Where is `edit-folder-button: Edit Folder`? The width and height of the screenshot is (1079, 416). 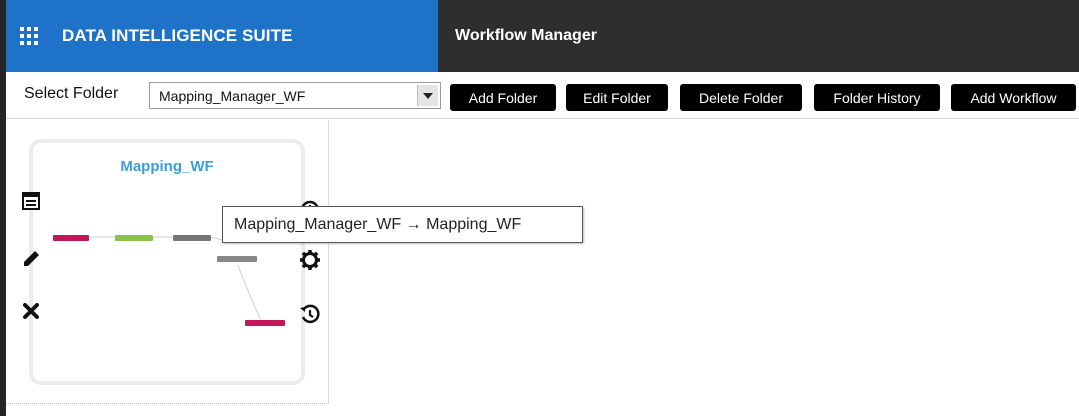 edit-folder-button: Edit Folder is located at coordinates (617, 97).